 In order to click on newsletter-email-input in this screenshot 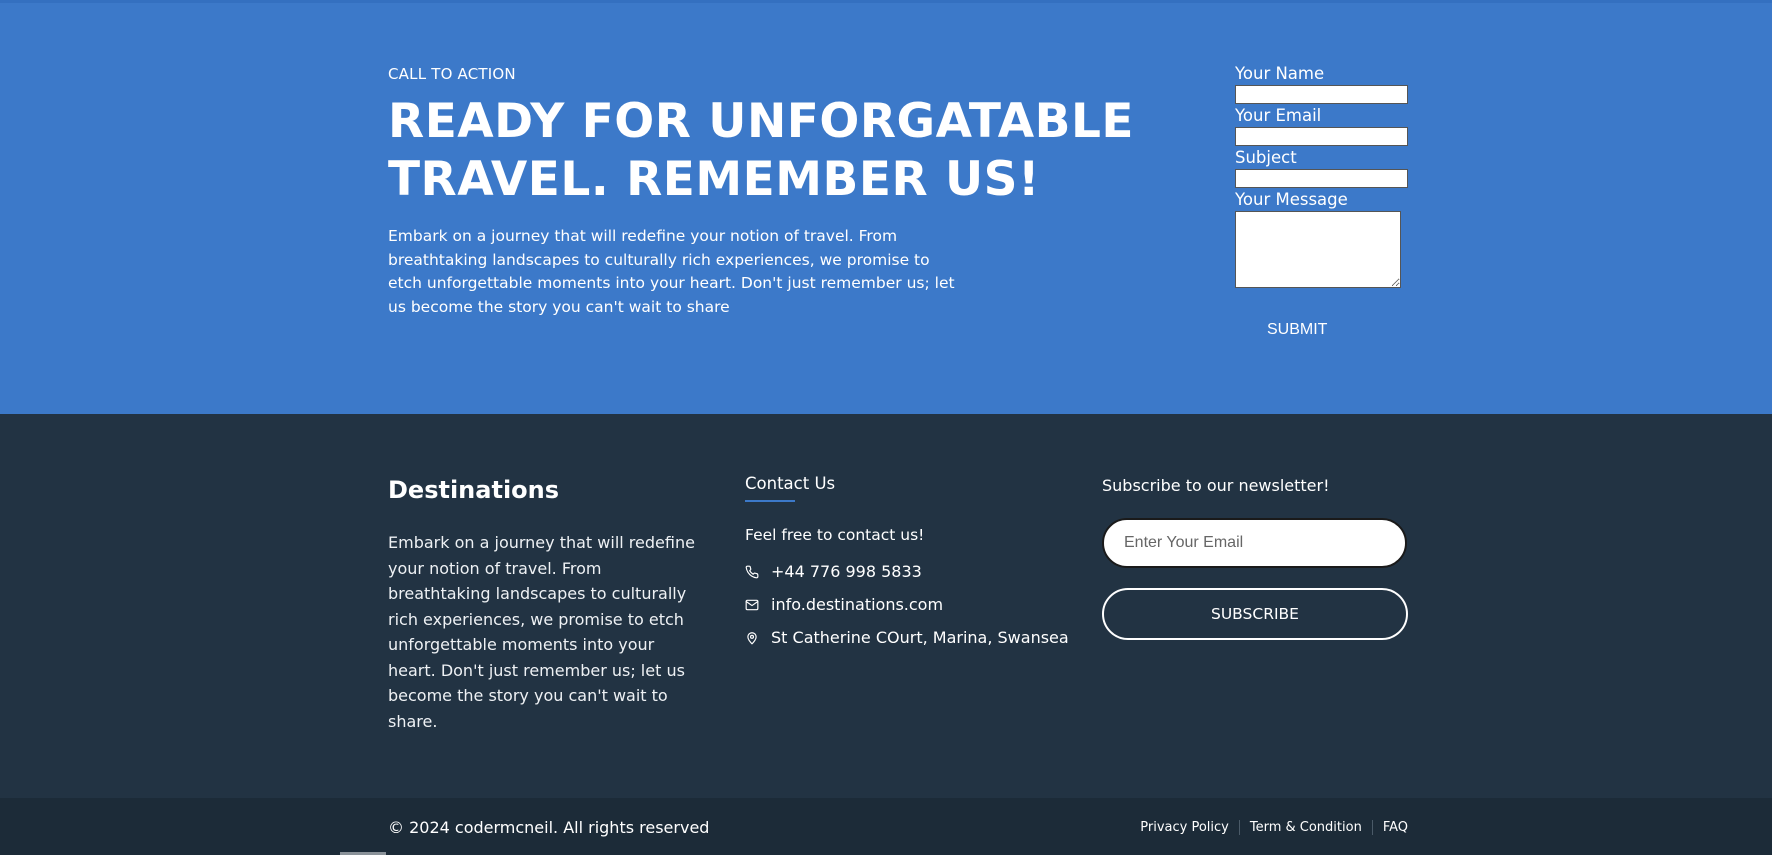, I will do `click(1254, 543)`.